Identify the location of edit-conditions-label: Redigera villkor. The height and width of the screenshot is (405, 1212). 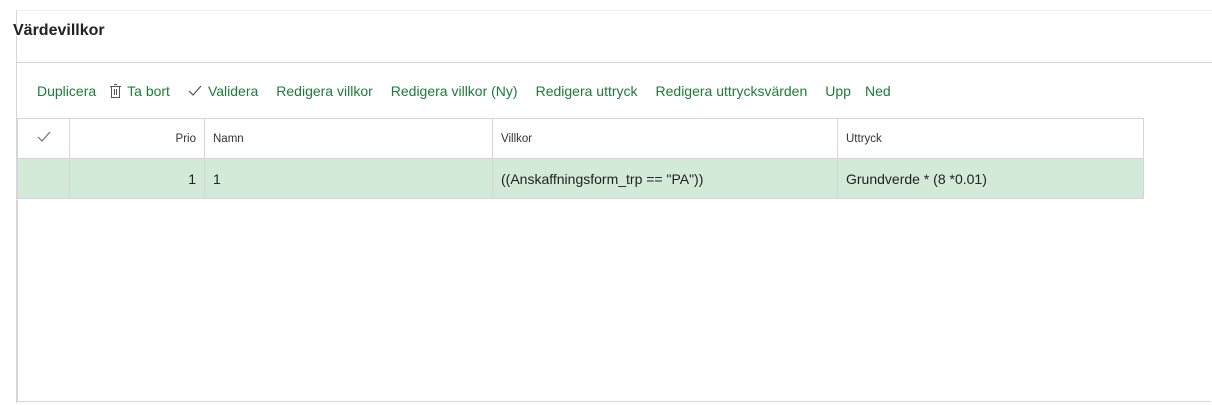
(324, 91).